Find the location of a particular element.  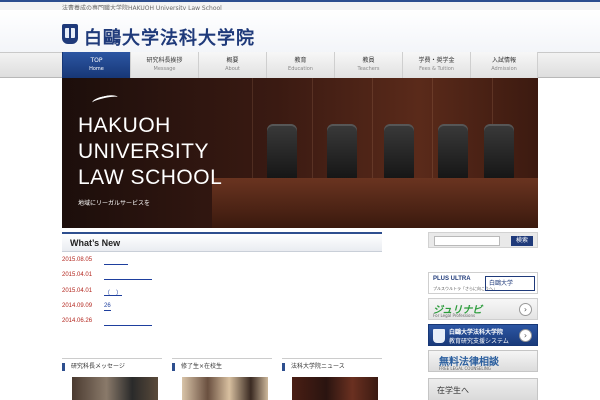

news-date: 2014.09.09 is located at coordinates (77, 306).